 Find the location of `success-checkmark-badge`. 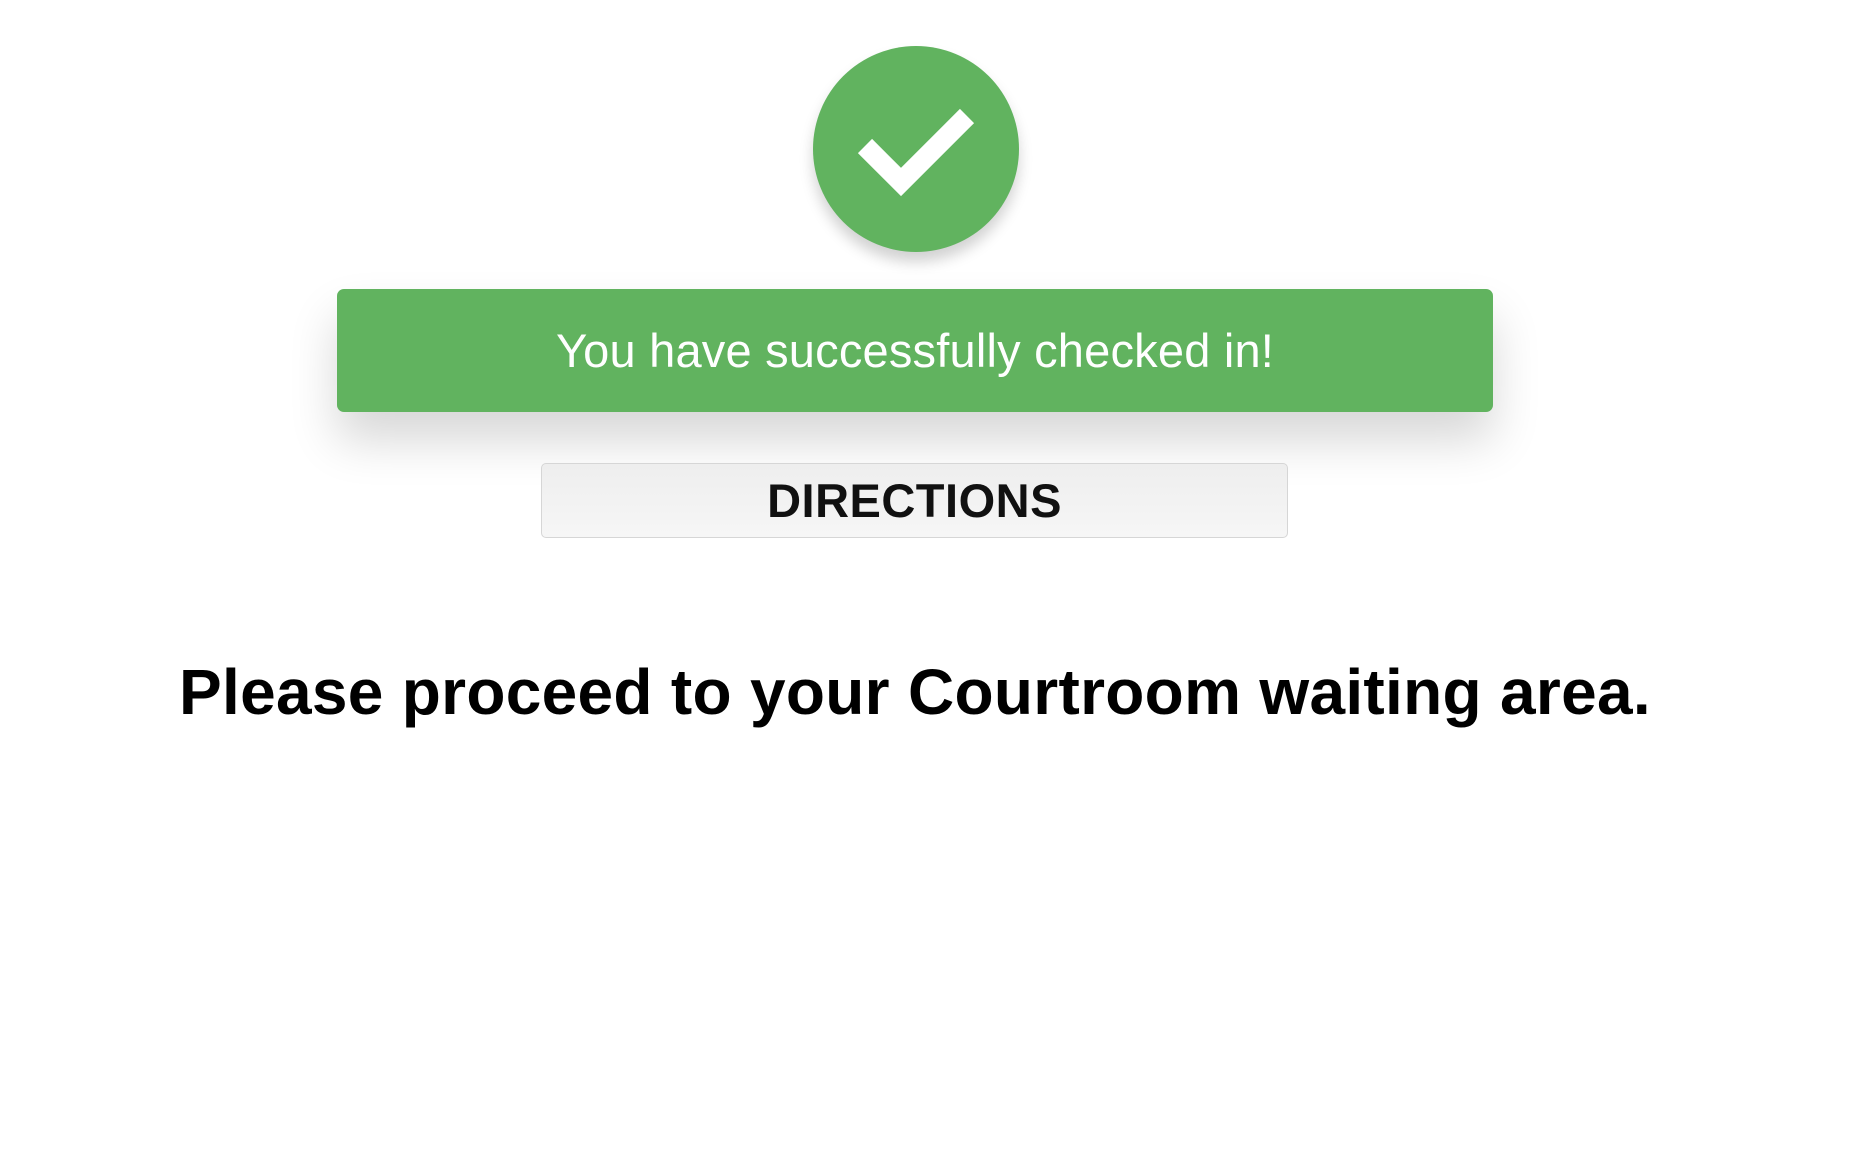

success-checkmark-badge is located at coordinates (916, 149).